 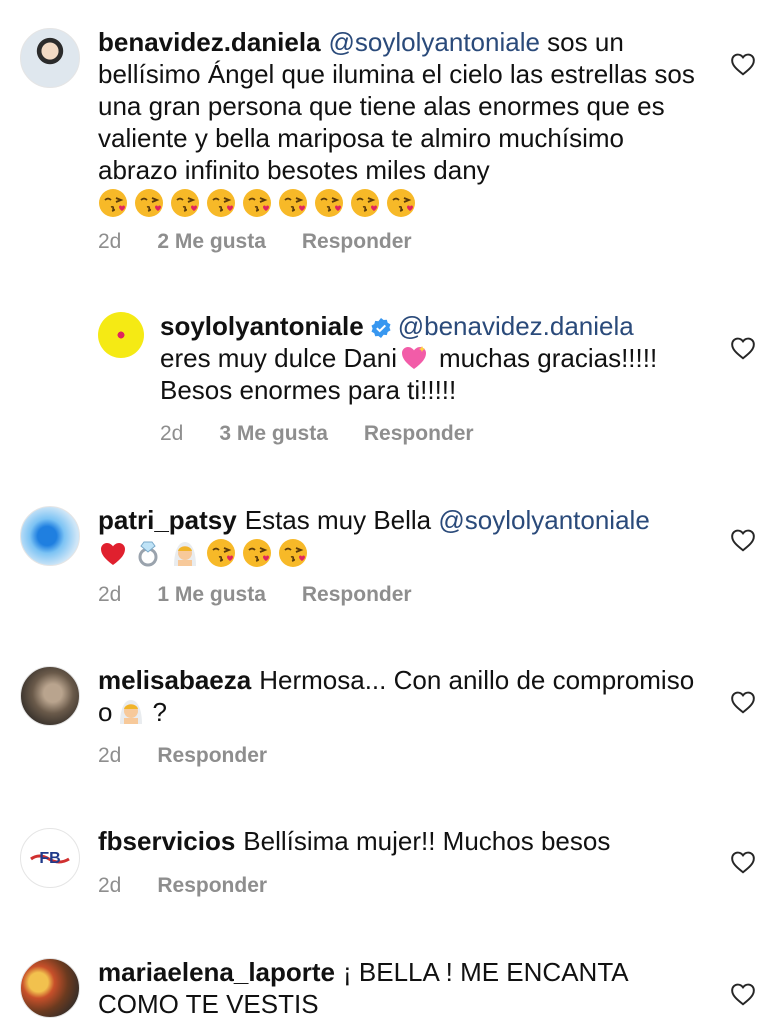 What do you see at coordinates (113, 554) in the screenshot?
I see `red-heart-emoji-icon` at bounding box center [113, 554].